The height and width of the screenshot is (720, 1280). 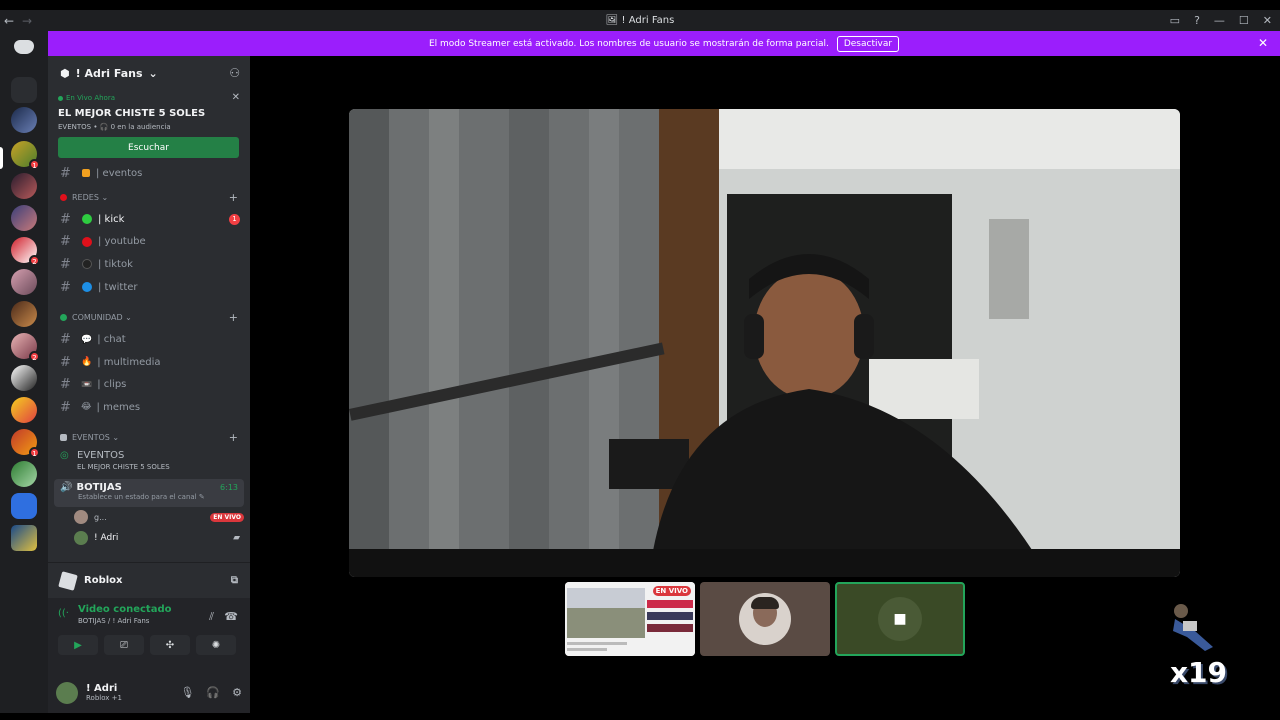 I want to click on close-window-icon: ✕, so click(x=1267, y=20).